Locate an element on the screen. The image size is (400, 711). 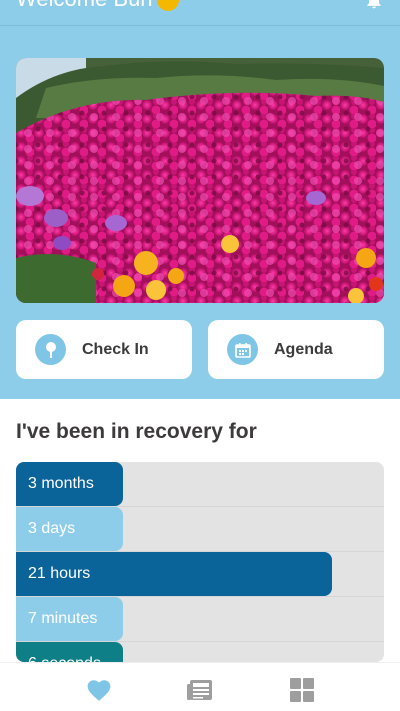
calendar-icon is located at coordinates (242, 349).